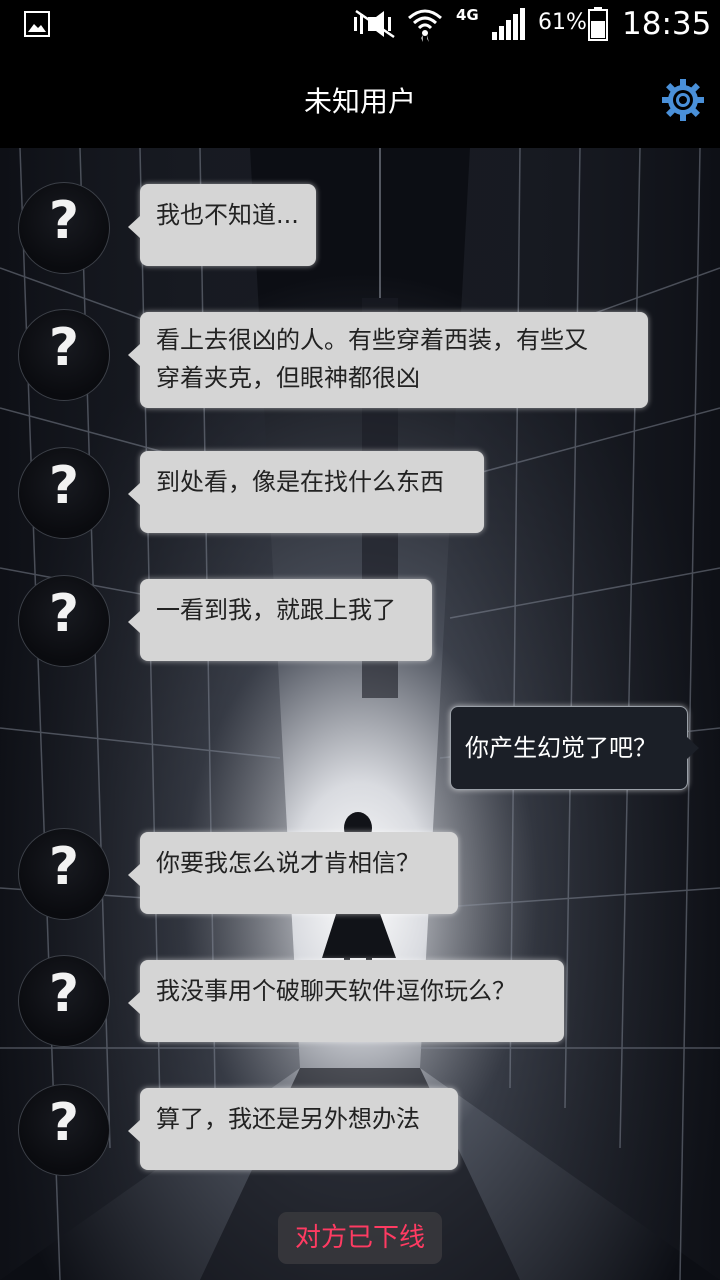  Describe the element at coordinates (598, 24) in the screenshot. I see `battery-icon` at that location.